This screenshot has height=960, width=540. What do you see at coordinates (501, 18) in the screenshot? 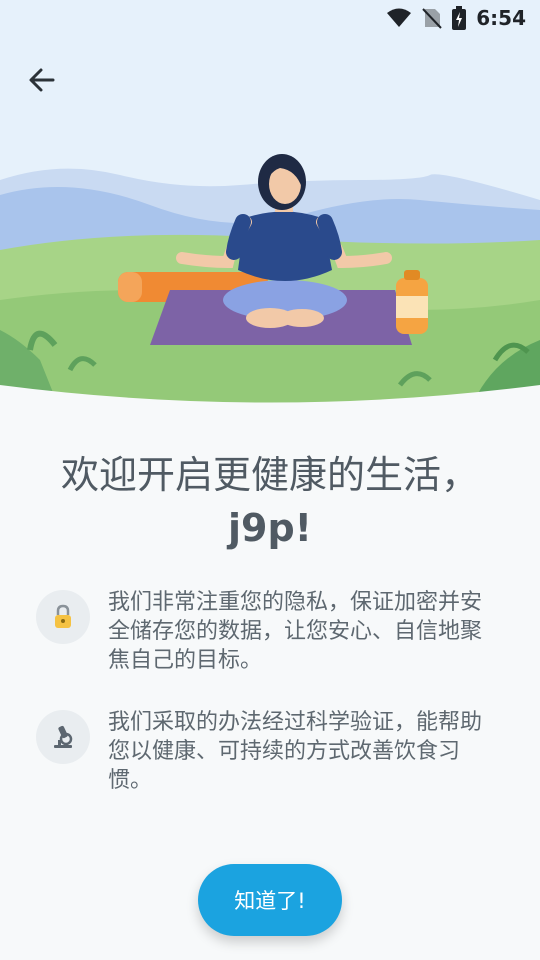
I see `status-time: 6:54` at bounding box center [501, 18].